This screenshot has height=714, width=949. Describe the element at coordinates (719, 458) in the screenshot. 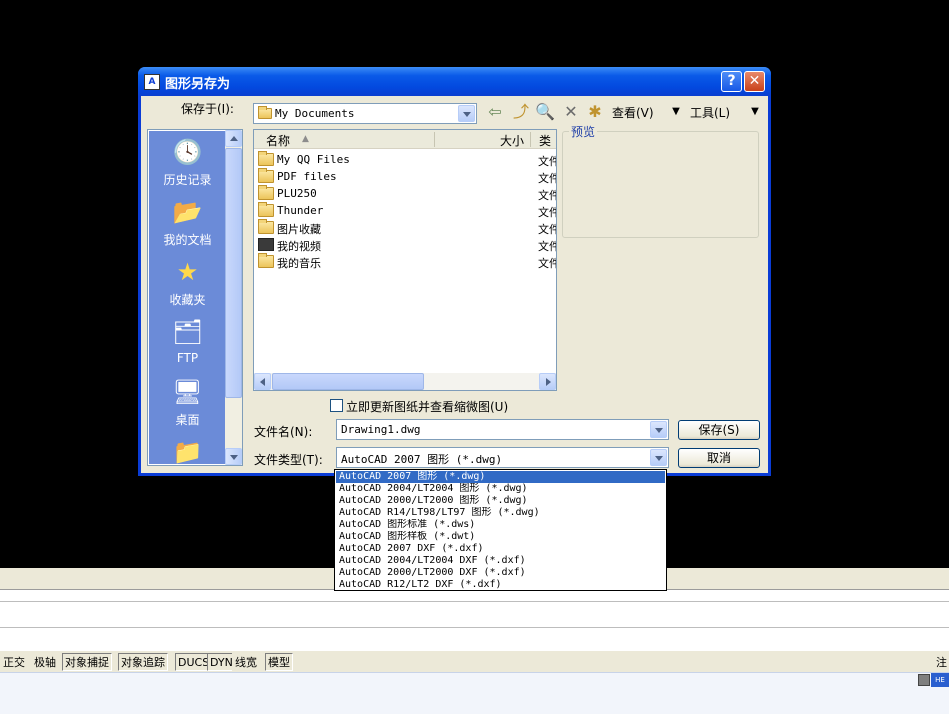

I see `cancel-button: 取消` at that location.